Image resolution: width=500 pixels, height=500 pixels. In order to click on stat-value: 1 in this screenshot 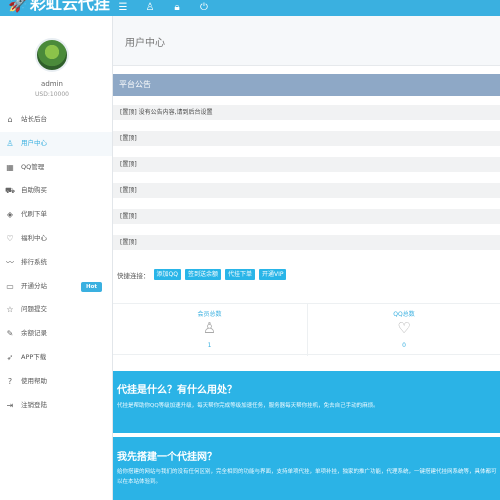, I will do `click(209, 345)`.